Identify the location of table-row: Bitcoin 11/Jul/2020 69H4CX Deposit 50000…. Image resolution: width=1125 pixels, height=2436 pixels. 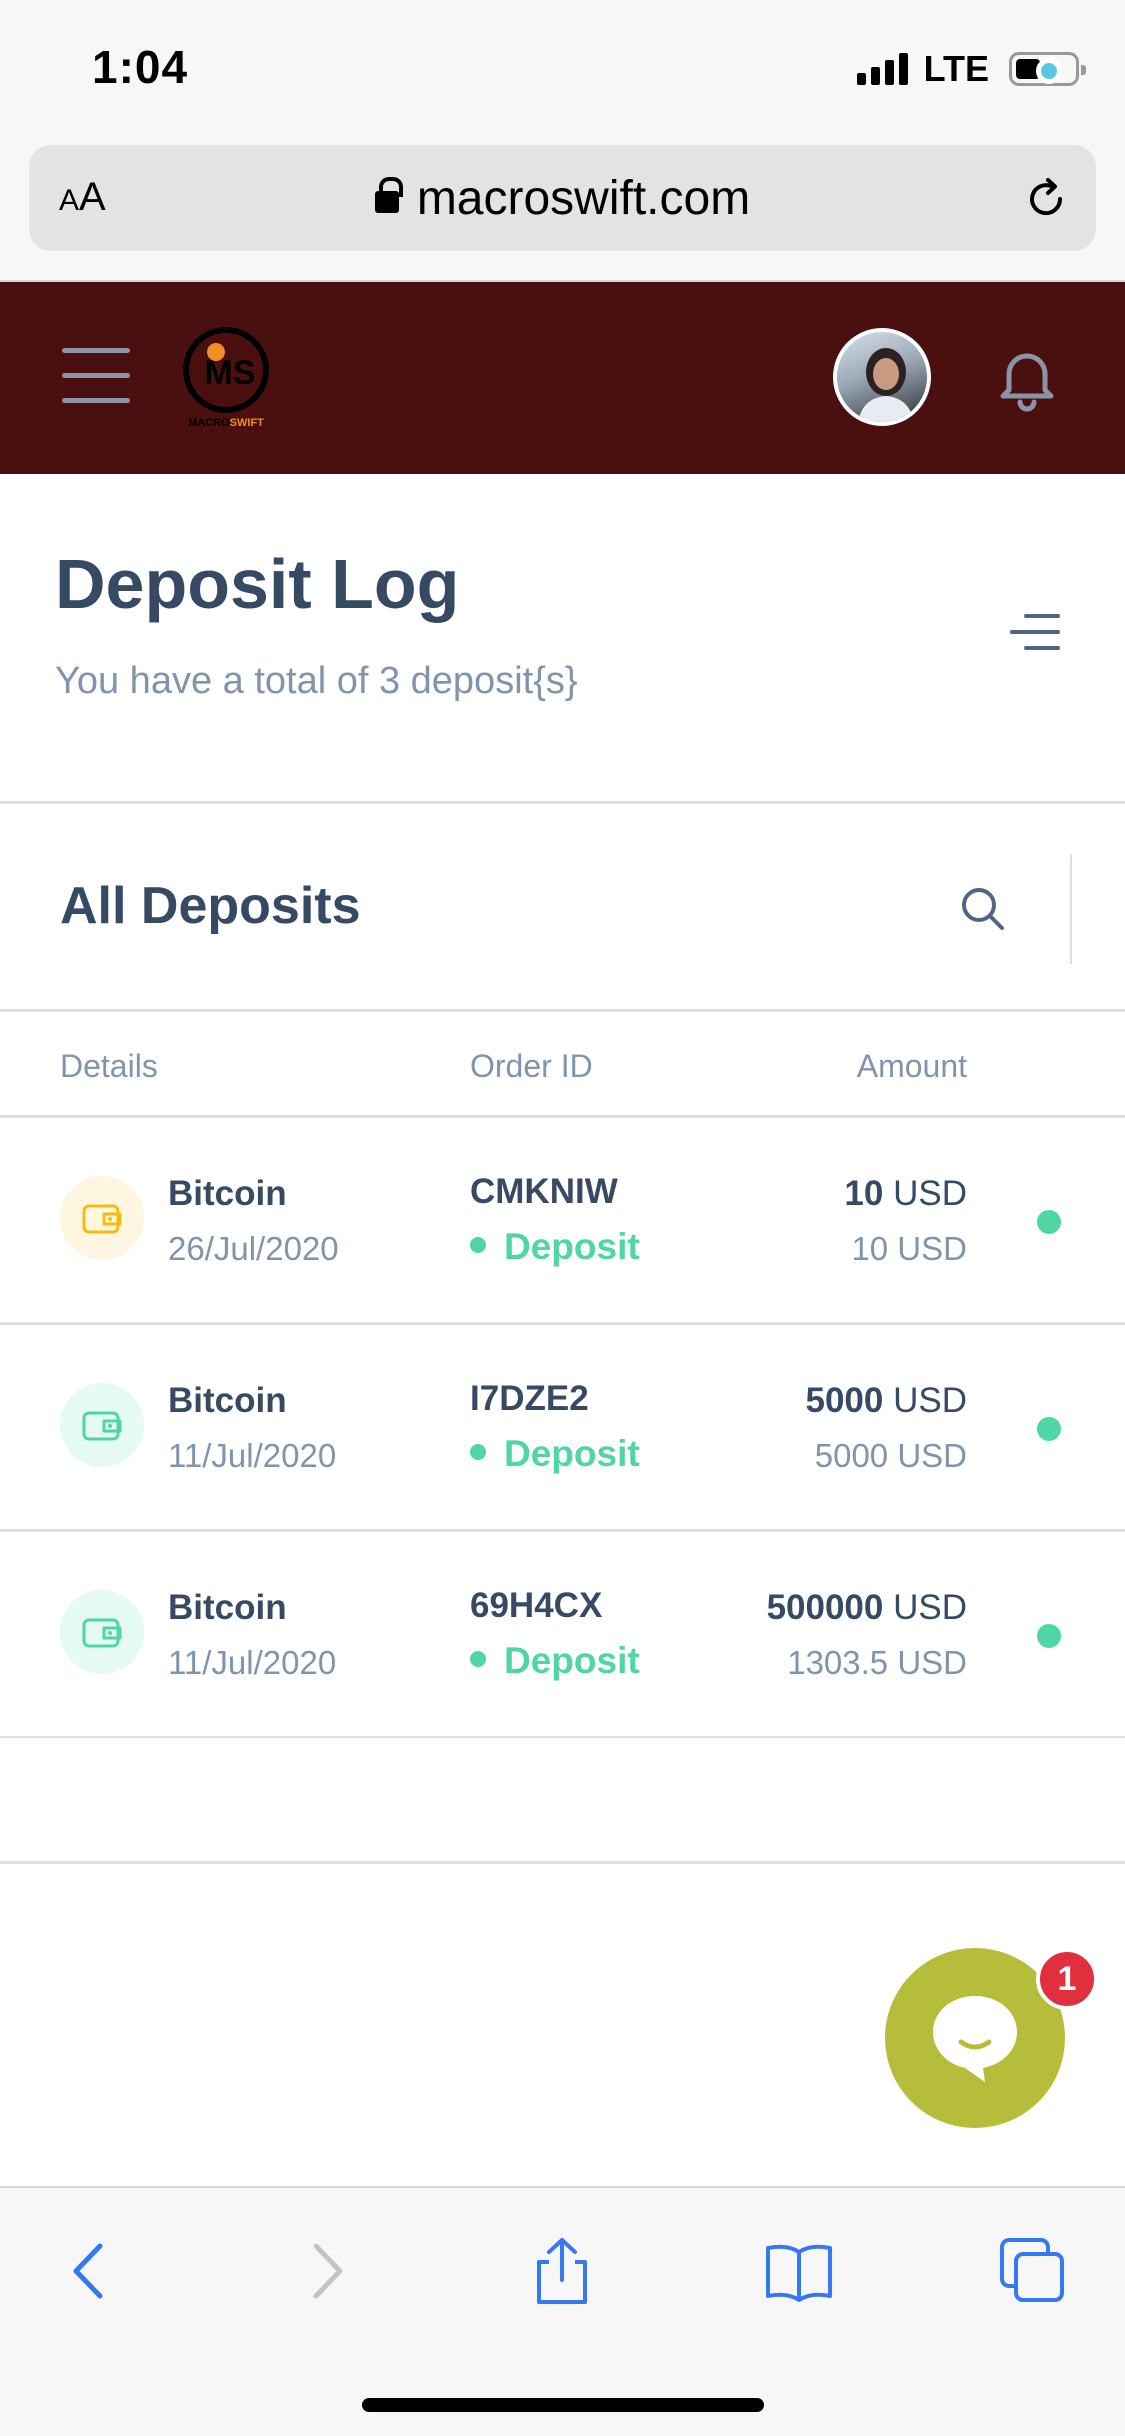
(562, 1635).